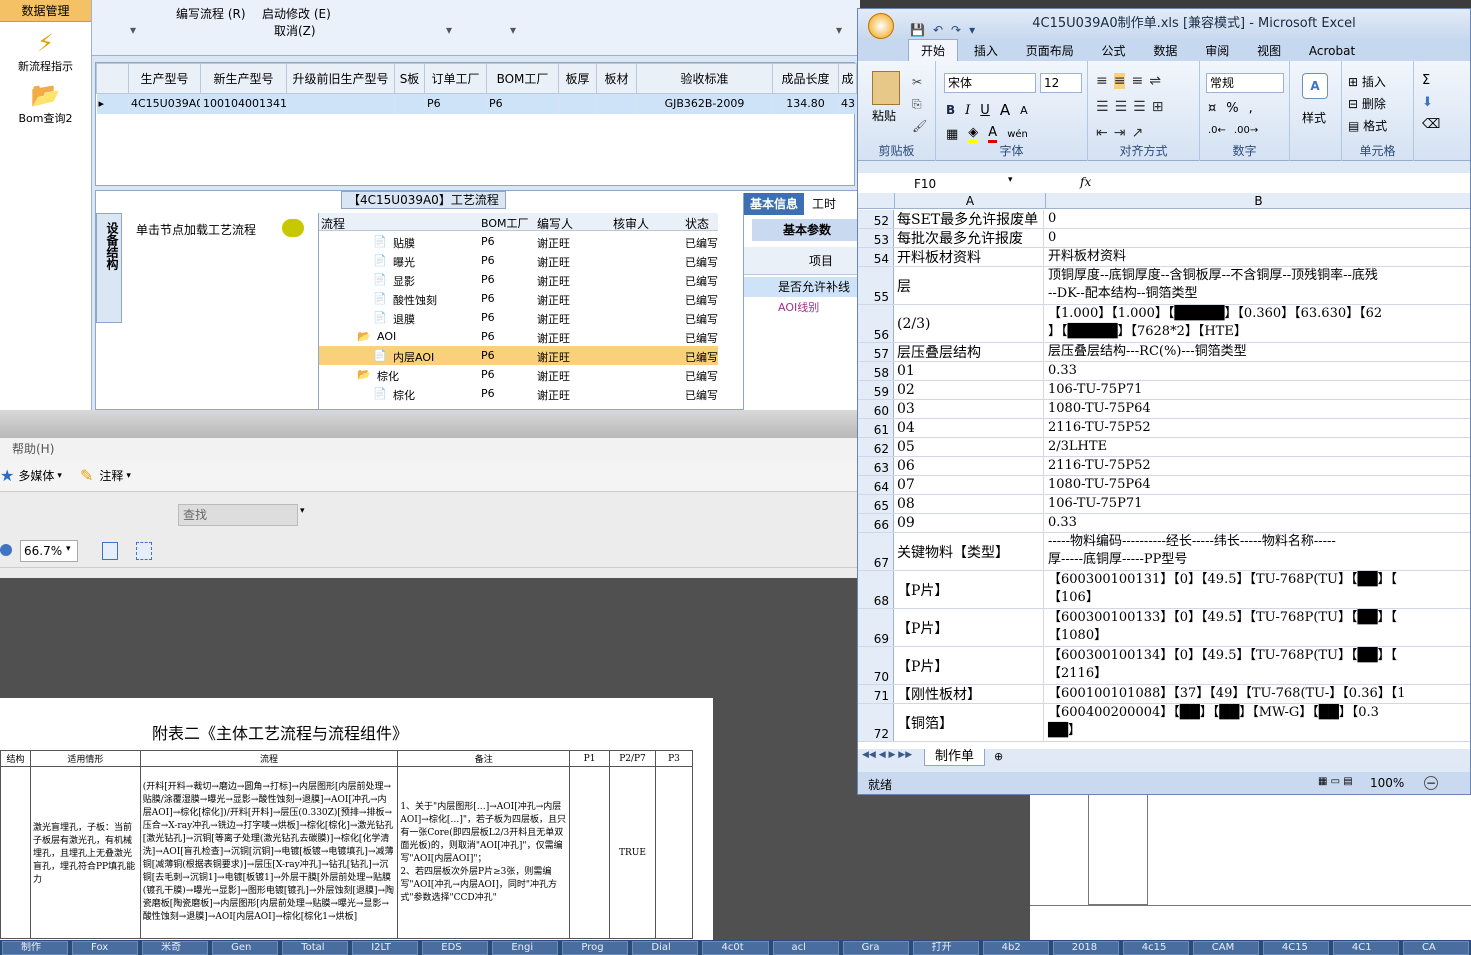  I want to click on cell-a: 02, so click(969, 390).